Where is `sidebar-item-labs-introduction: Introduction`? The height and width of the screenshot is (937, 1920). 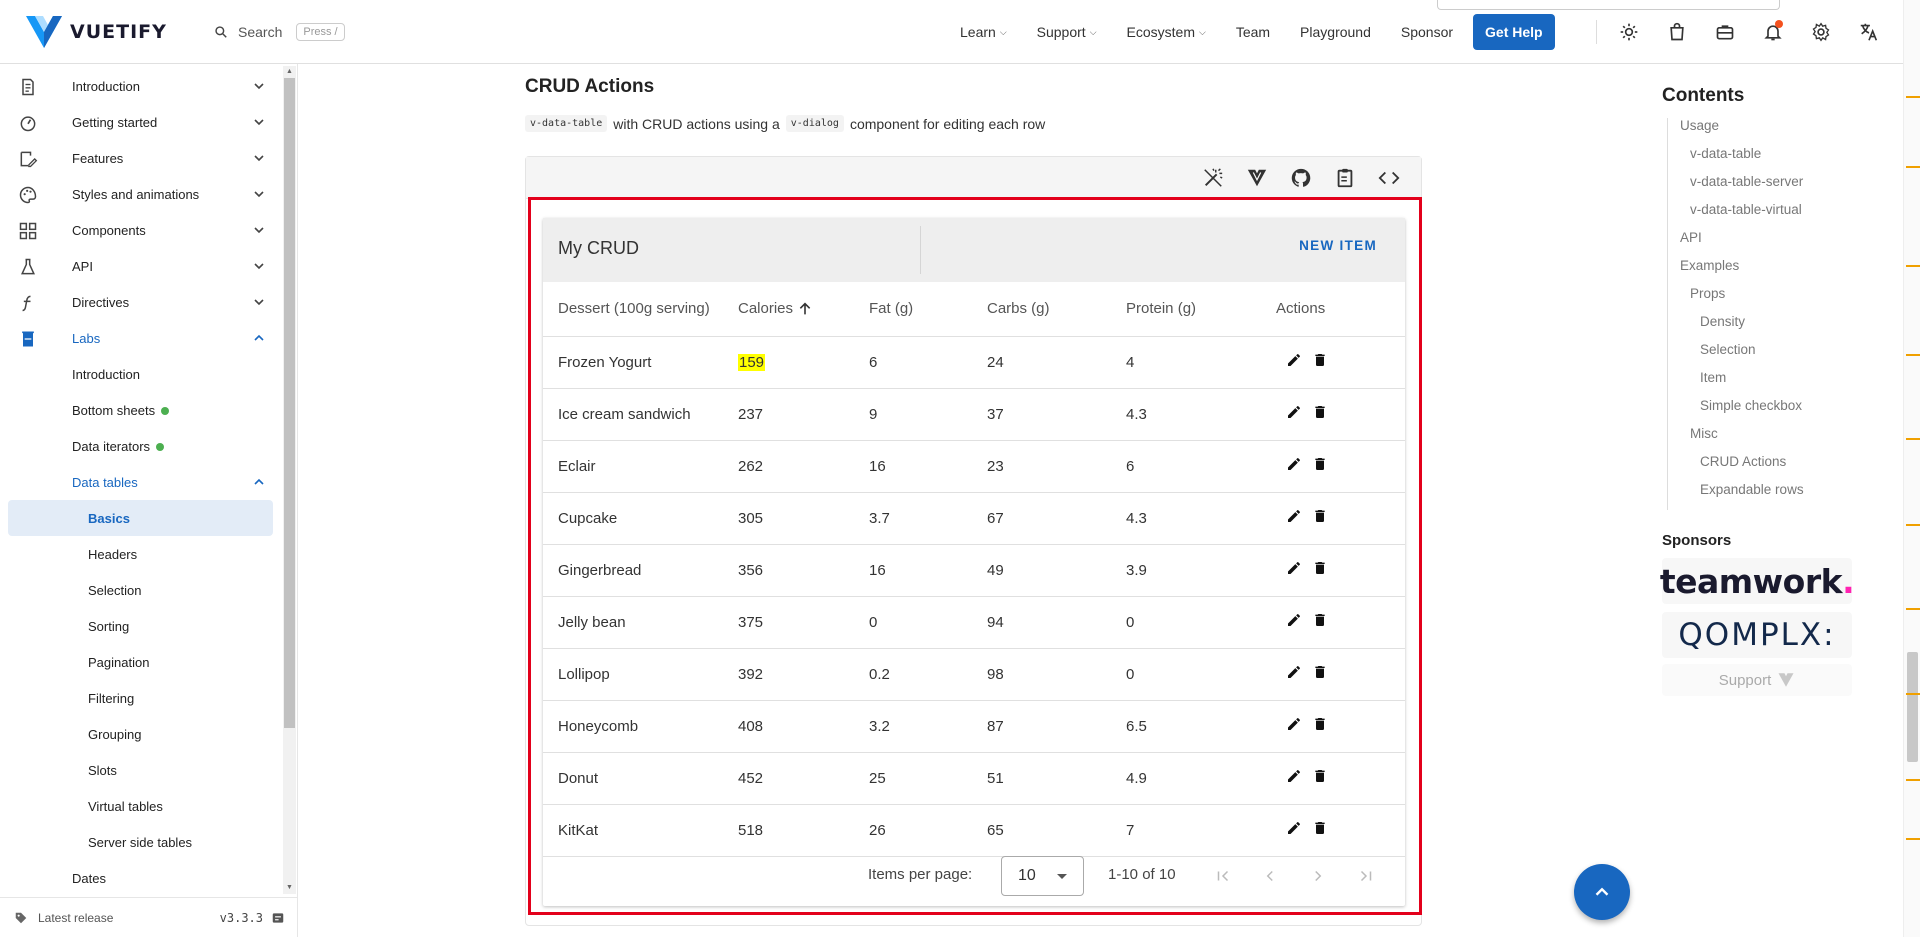 sidebar-item-labs-introduction: Introduction is located at coordinates (140, 374).